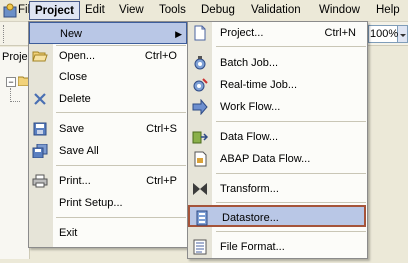  What do you see at coordinates (202, 218) in the screenshot?
I see `datastore-icon` at bounding box center [202, 218].